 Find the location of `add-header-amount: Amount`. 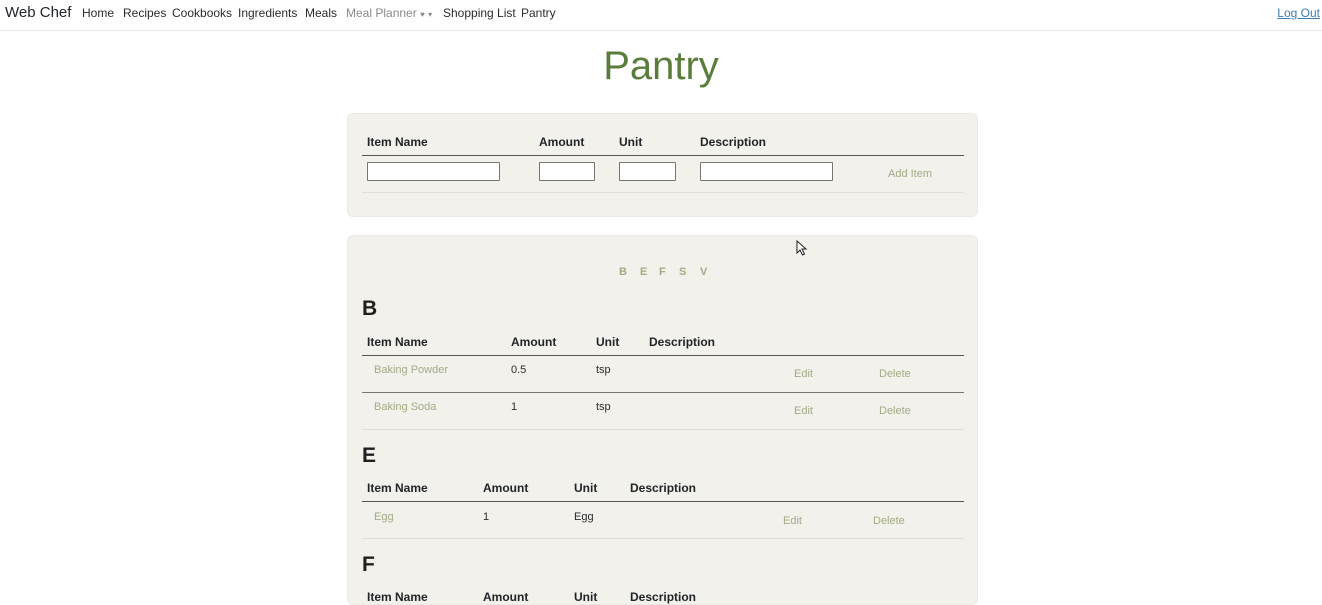

add-header-amount: Amount is located at coordinates (562, 142).